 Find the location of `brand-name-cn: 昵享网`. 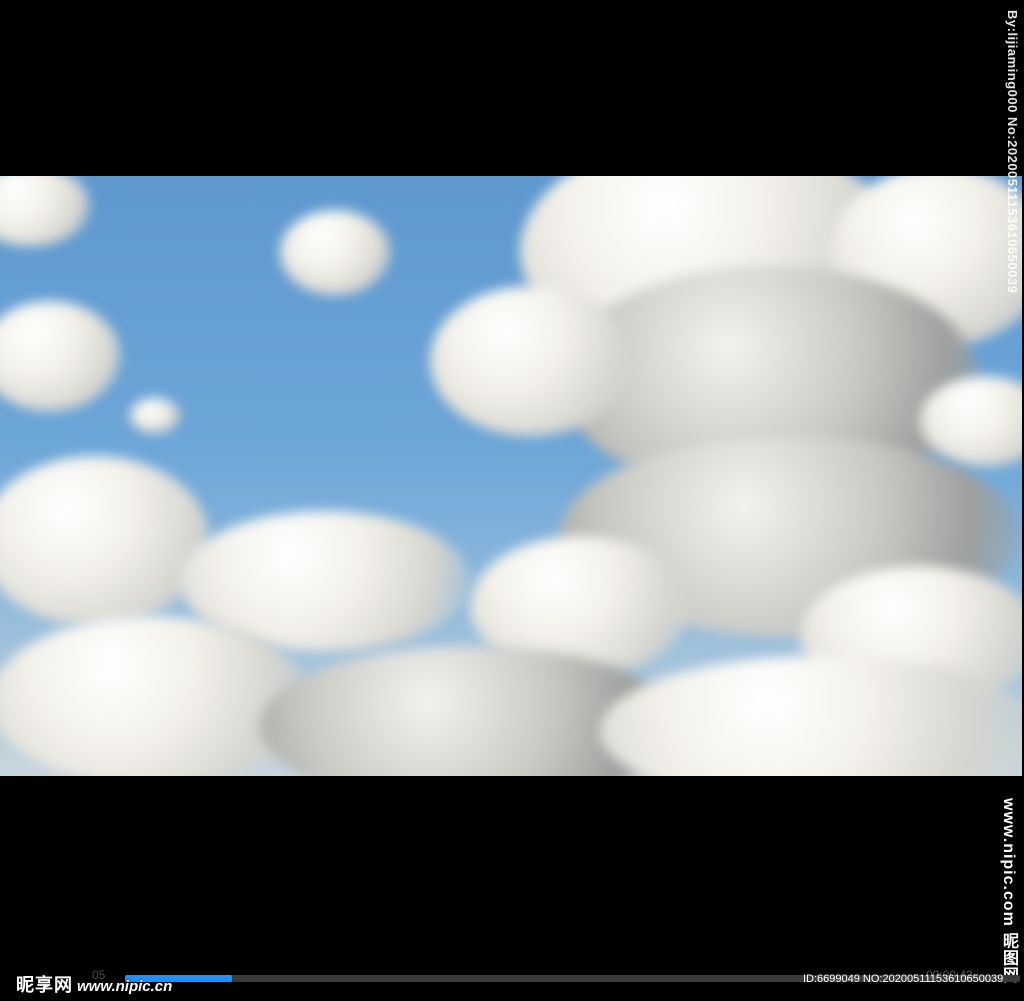

brand-name-cn: 昵享网 is located at coordinates (44, 985).